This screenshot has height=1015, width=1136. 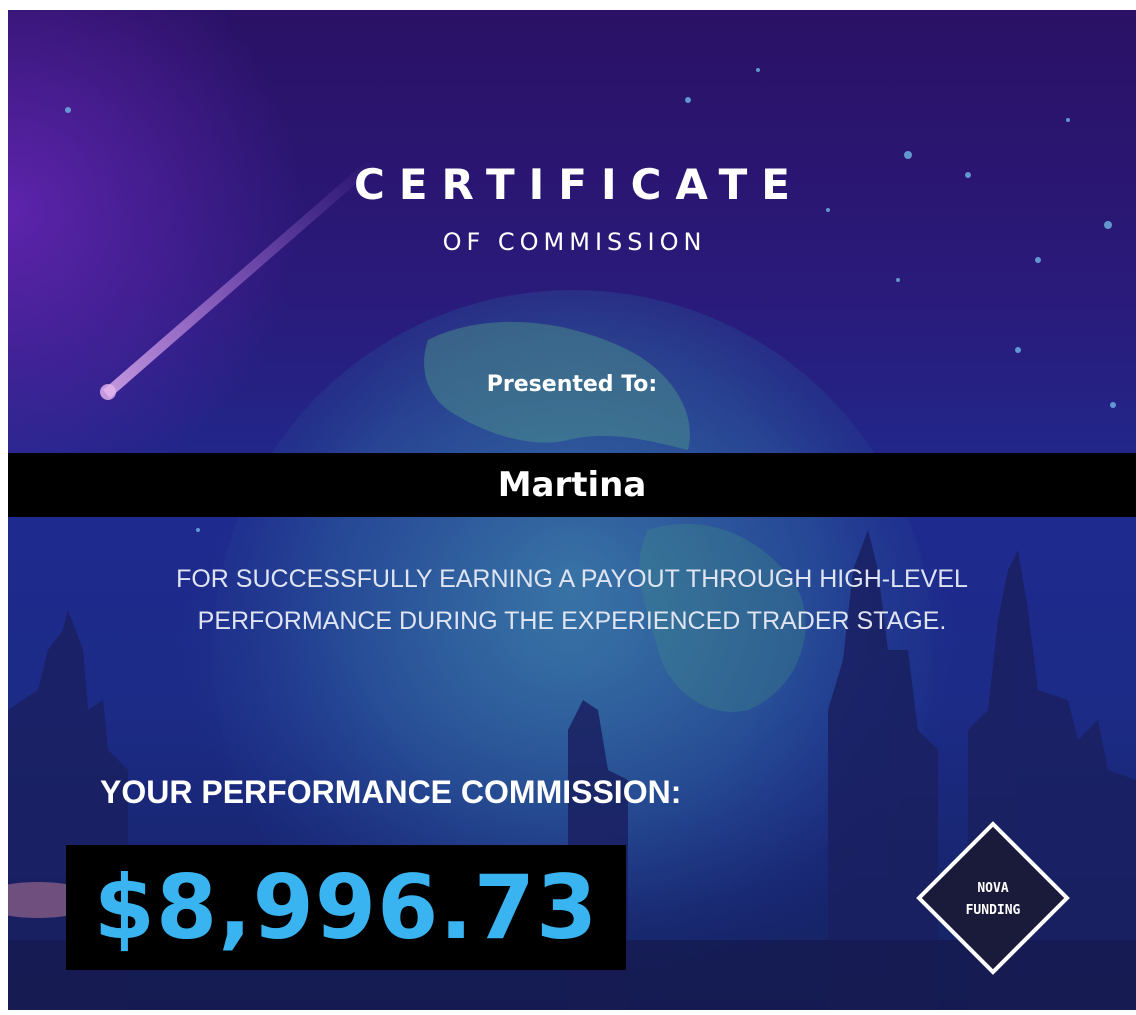 I want to click on presented-to-label: Presented To:, so click(x=572, y=384).